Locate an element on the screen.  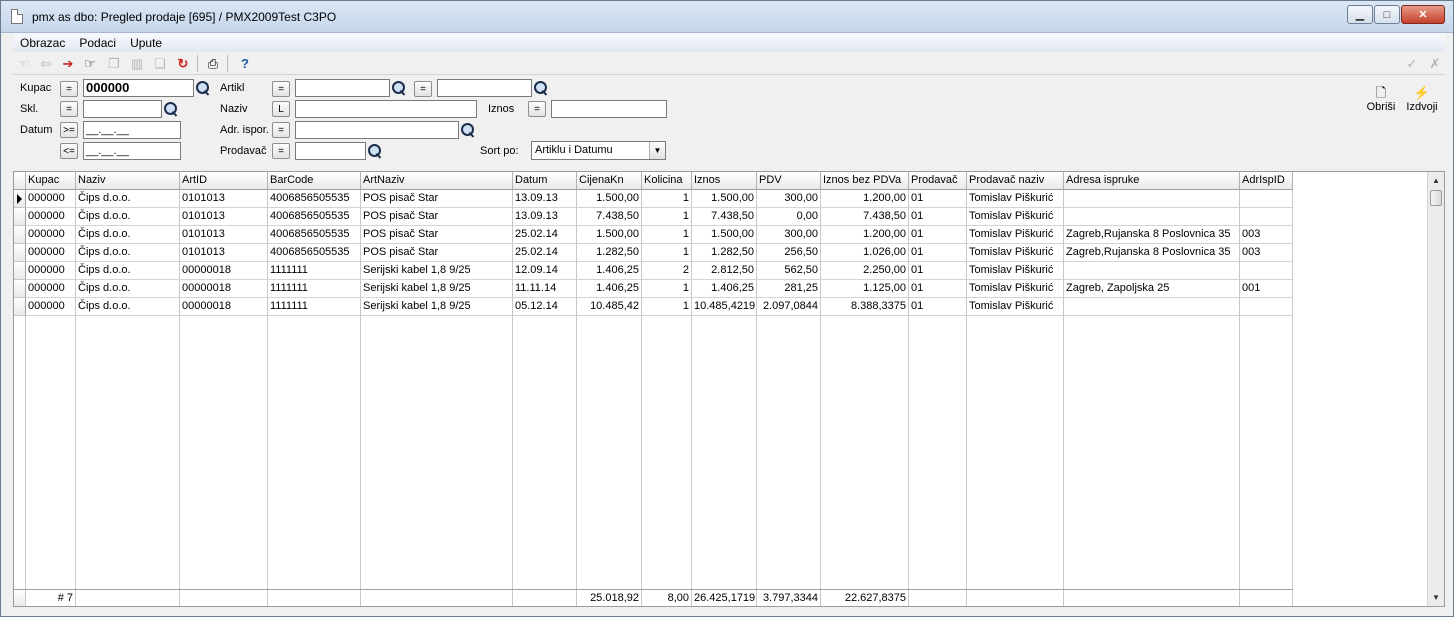
table-cell: 25.02.14 is located at coordinates (545, 253).